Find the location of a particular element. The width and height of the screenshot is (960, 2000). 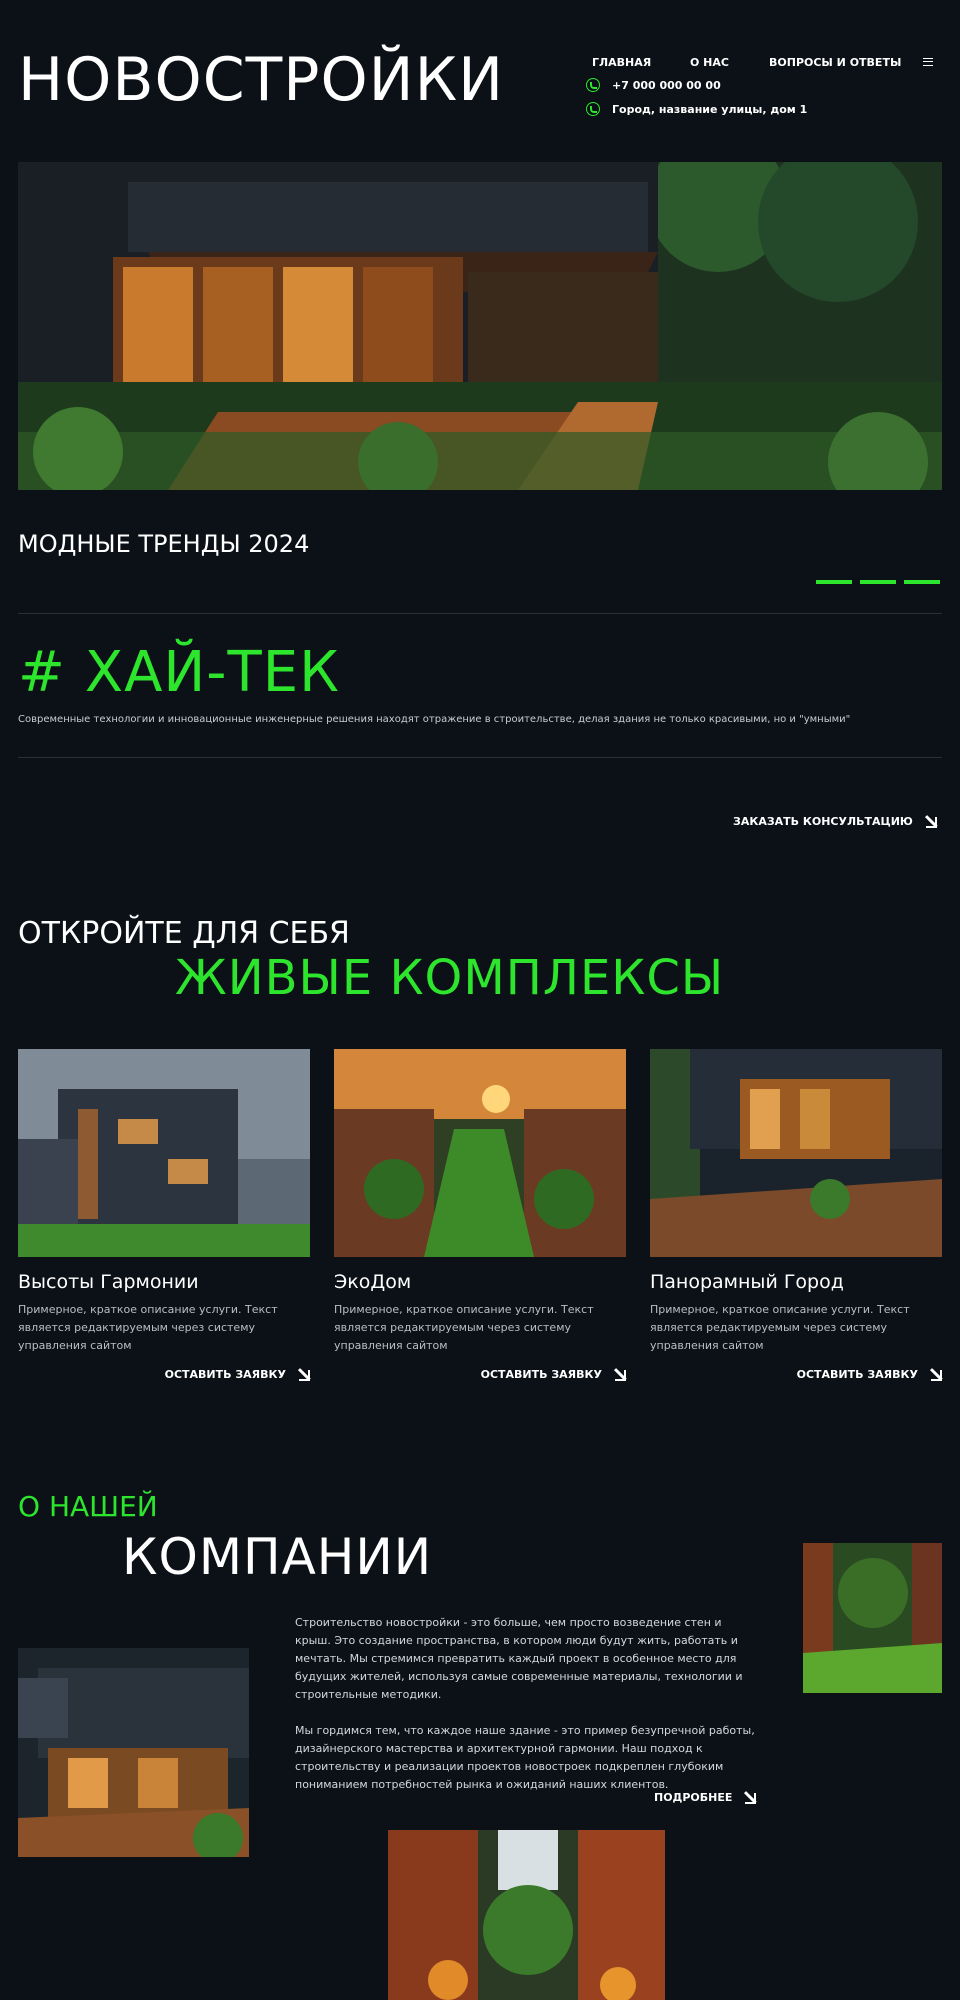

more-button: ПОДРОБНЕЕ is located at coordinates (705, 1797).